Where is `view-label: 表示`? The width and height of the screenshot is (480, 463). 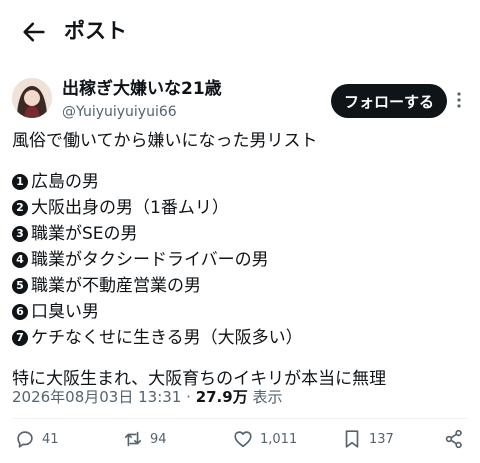
view-label: 表示 is located at coordinates (267, 397).